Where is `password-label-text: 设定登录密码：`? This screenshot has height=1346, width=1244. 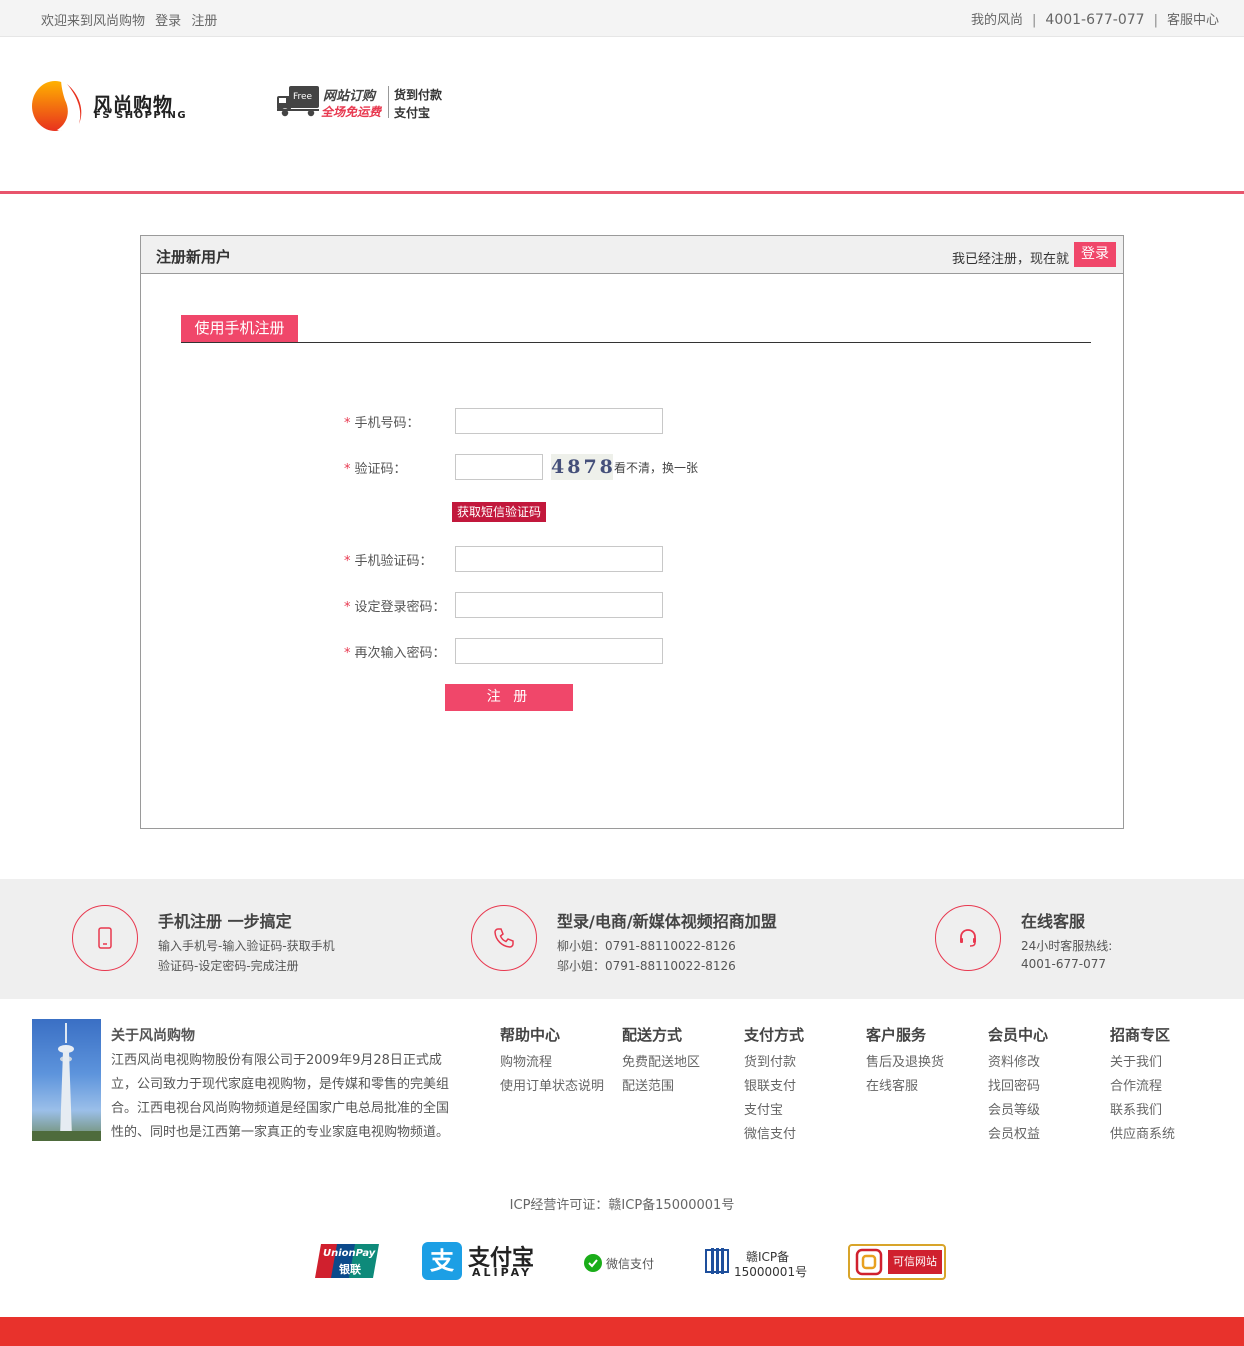 password-label-text: 设定登录密码： is located at coordinates (400, 607).